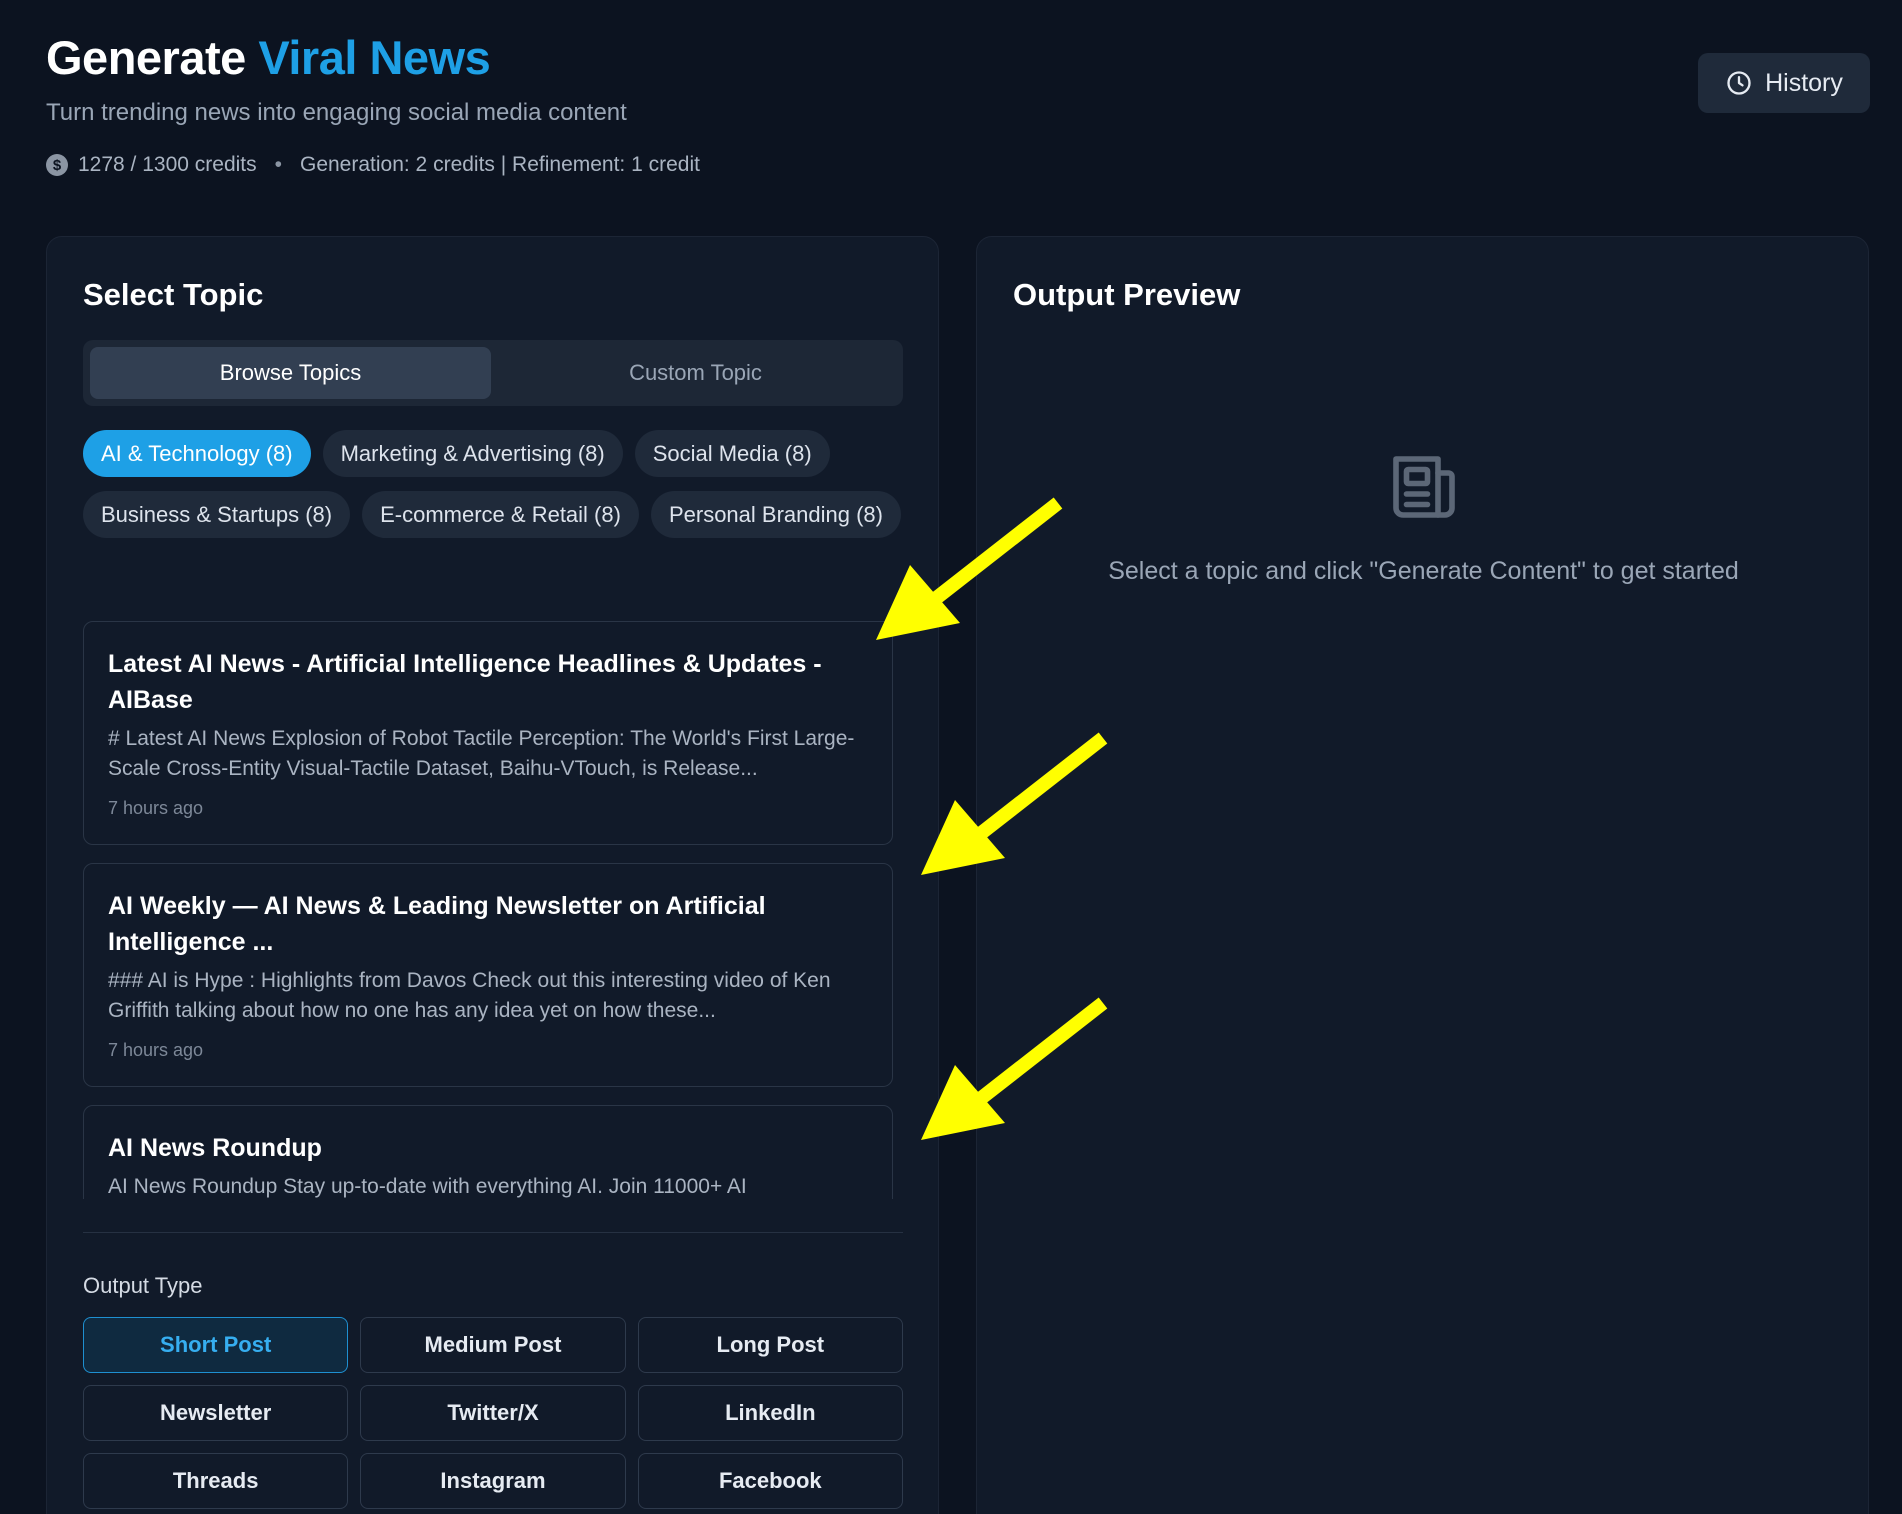 The image size is (1902, 1514). I want to click on history-button: History, so click(1784, 83).